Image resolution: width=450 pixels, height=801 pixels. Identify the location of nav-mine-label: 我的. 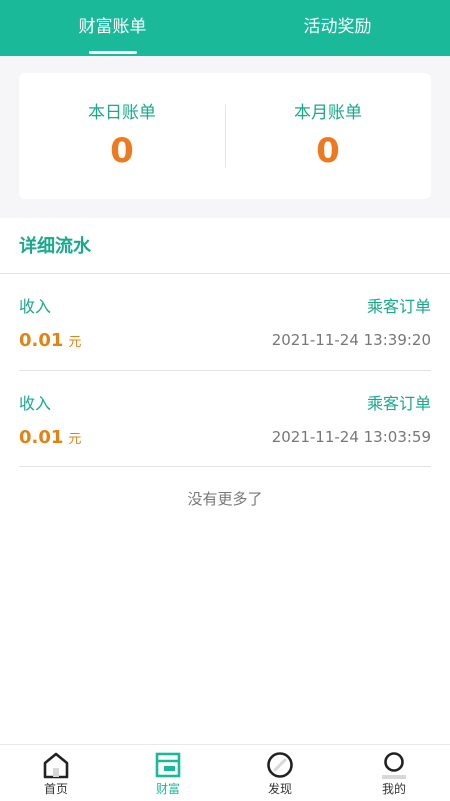
(393, 789).